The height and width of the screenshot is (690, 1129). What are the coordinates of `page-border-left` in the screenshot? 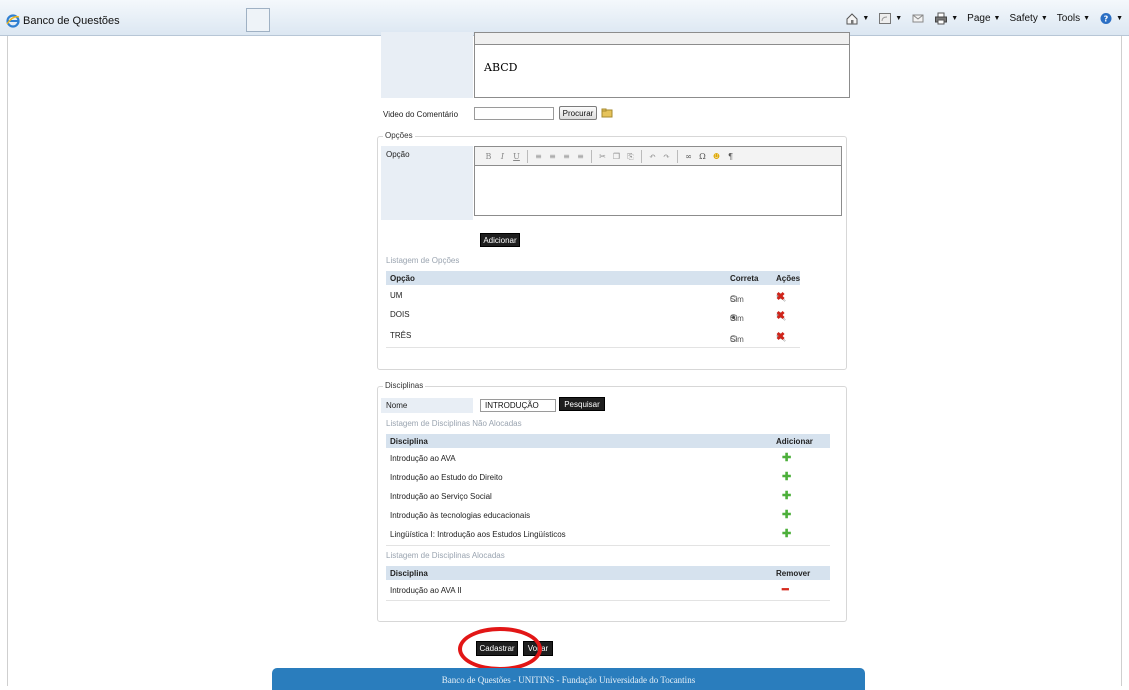 It's located at (7, 361).